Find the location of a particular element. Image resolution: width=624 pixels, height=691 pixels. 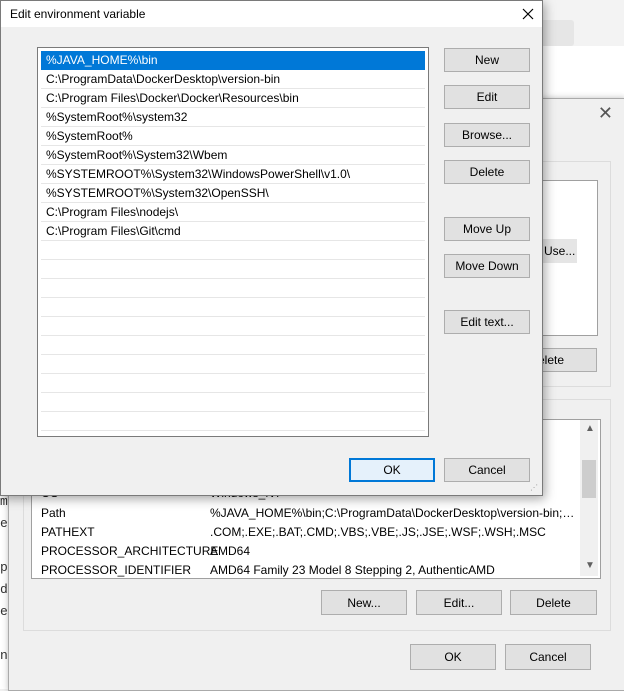

list-item: %SystemRoot% is located at coordinates (233, 136).